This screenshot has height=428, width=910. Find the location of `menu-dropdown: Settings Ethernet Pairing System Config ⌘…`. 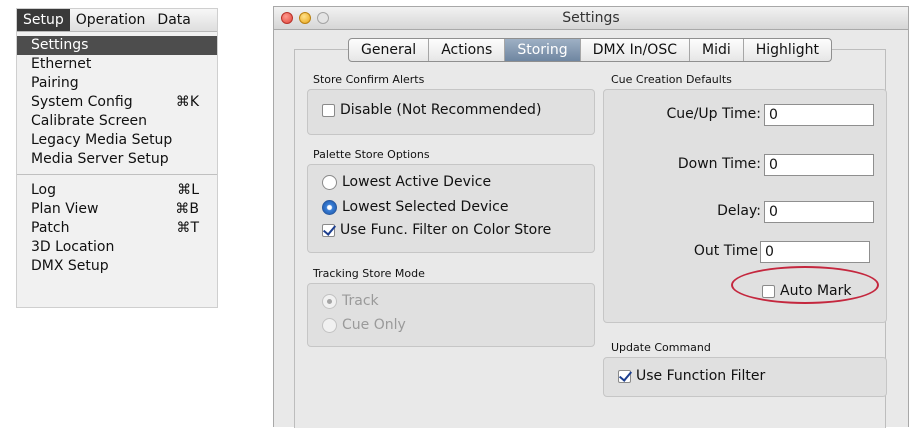

menu-dropdown: Settings Ethernet Pairing System Config ⌘… is located at coordinates (117, 154).